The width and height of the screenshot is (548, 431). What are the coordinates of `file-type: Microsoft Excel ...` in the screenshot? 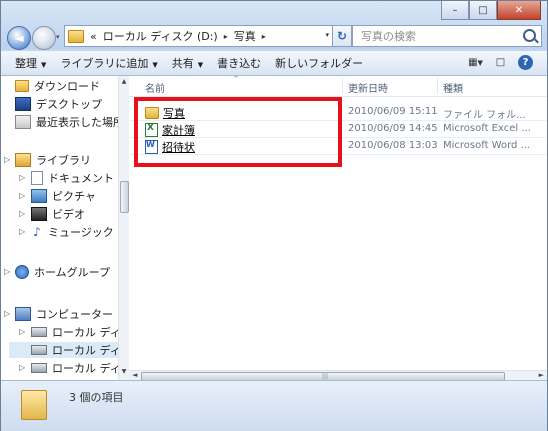 It's located at (487, 128).